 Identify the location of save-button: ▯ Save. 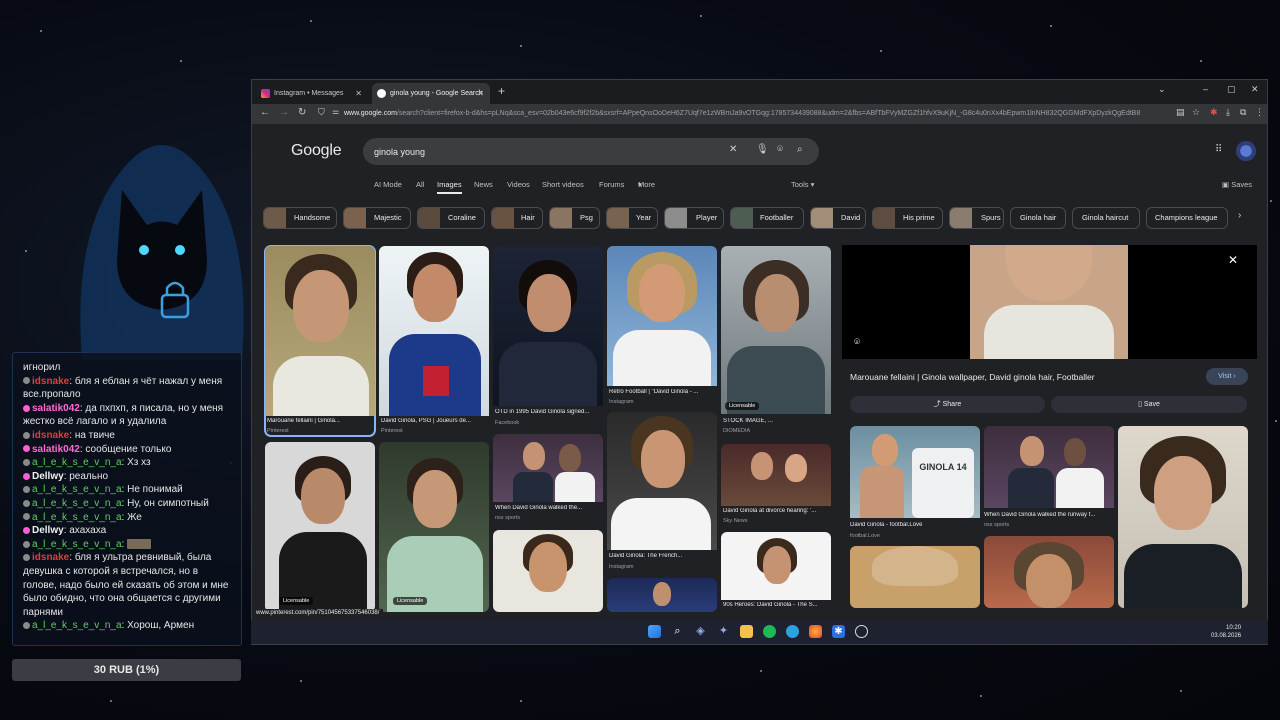
(1149, 404).